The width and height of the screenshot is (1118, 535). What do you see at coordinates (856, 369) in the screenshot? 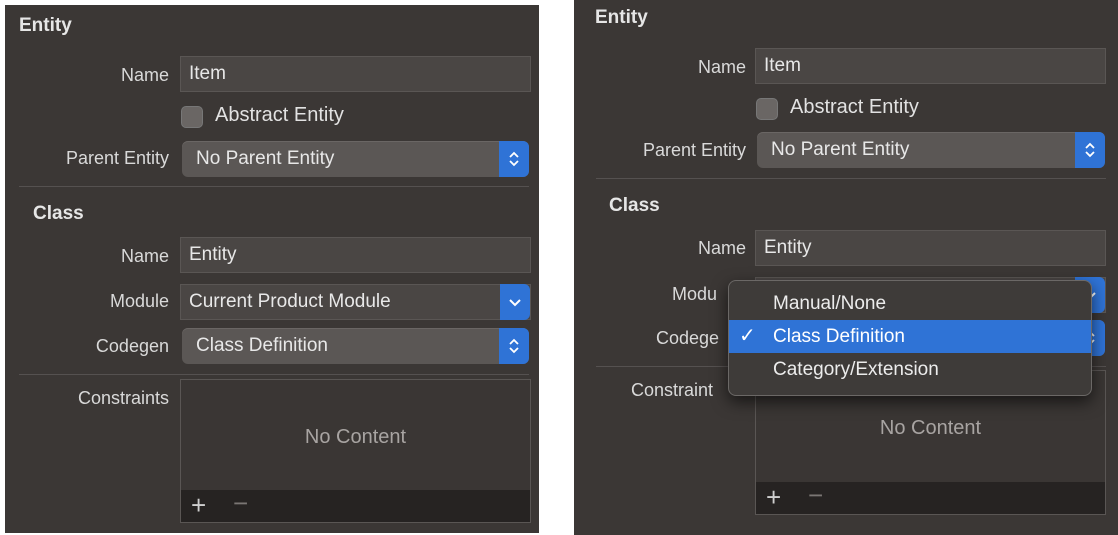
I see `menu-item-label: Category/Extension` at bounding box center [856, 369].